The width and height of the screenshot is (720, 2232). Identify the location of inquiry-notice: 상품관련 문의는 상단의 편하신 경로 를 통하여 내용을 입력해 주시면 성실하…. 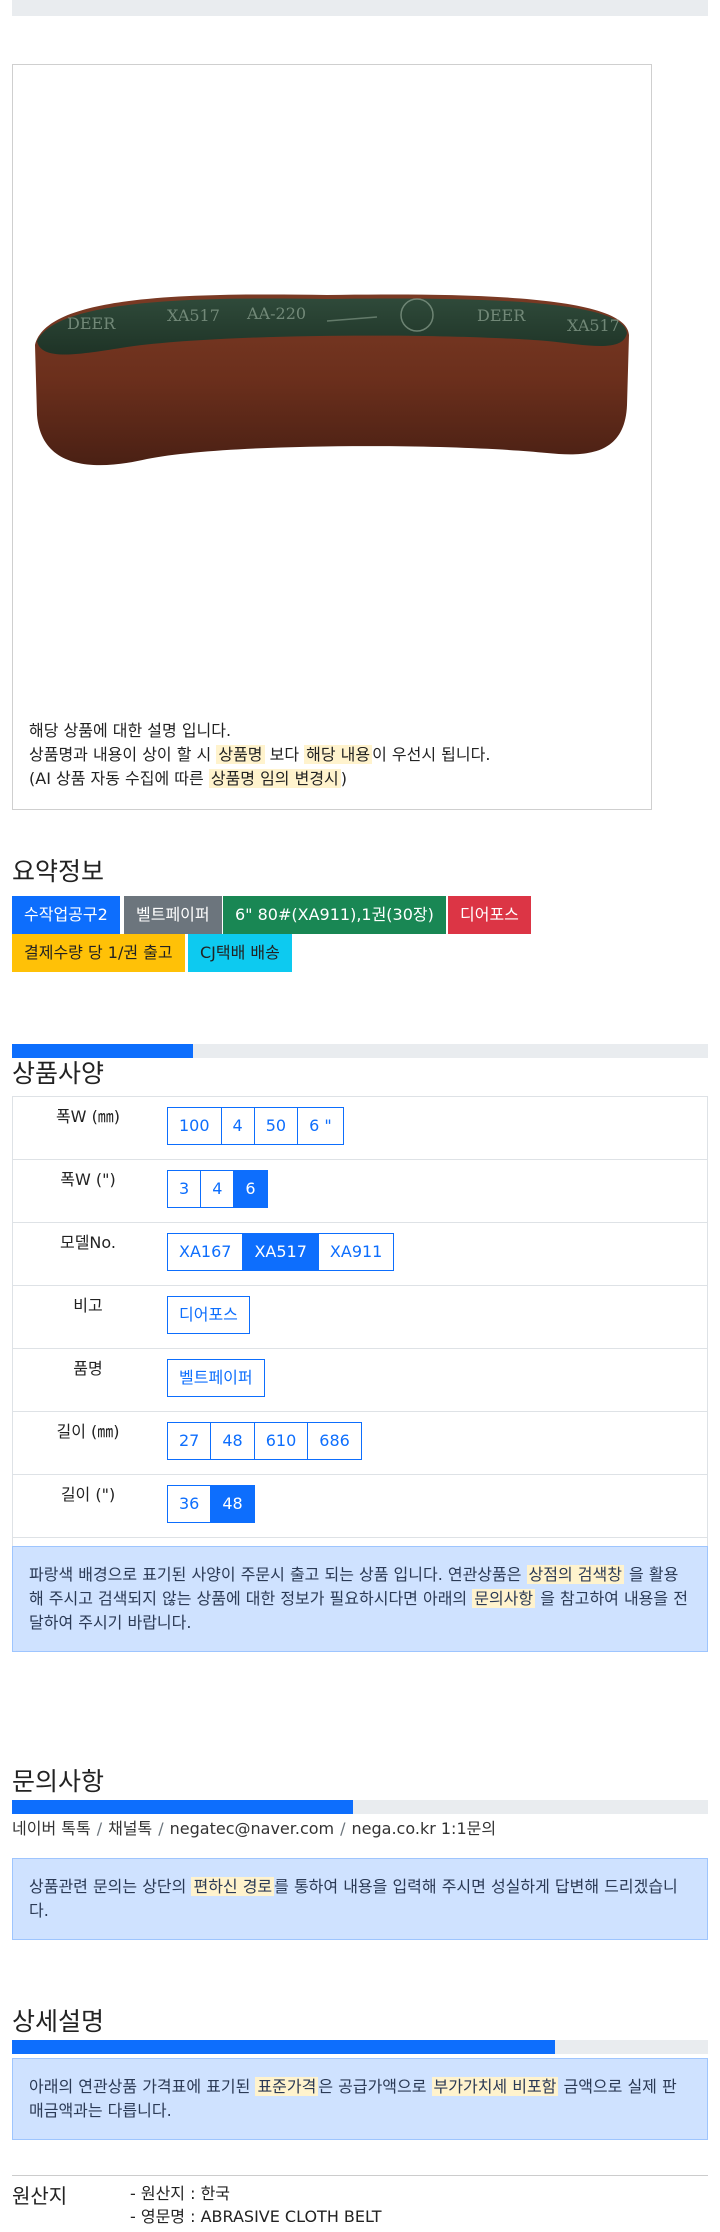
(360, 1899).